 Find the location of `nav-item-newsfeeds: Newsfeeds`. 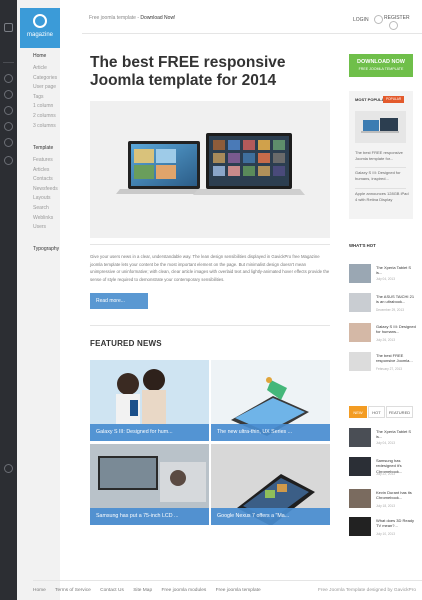

nav-item-newsfeeds: Newsfeeds is located at coordinates (45, 190).